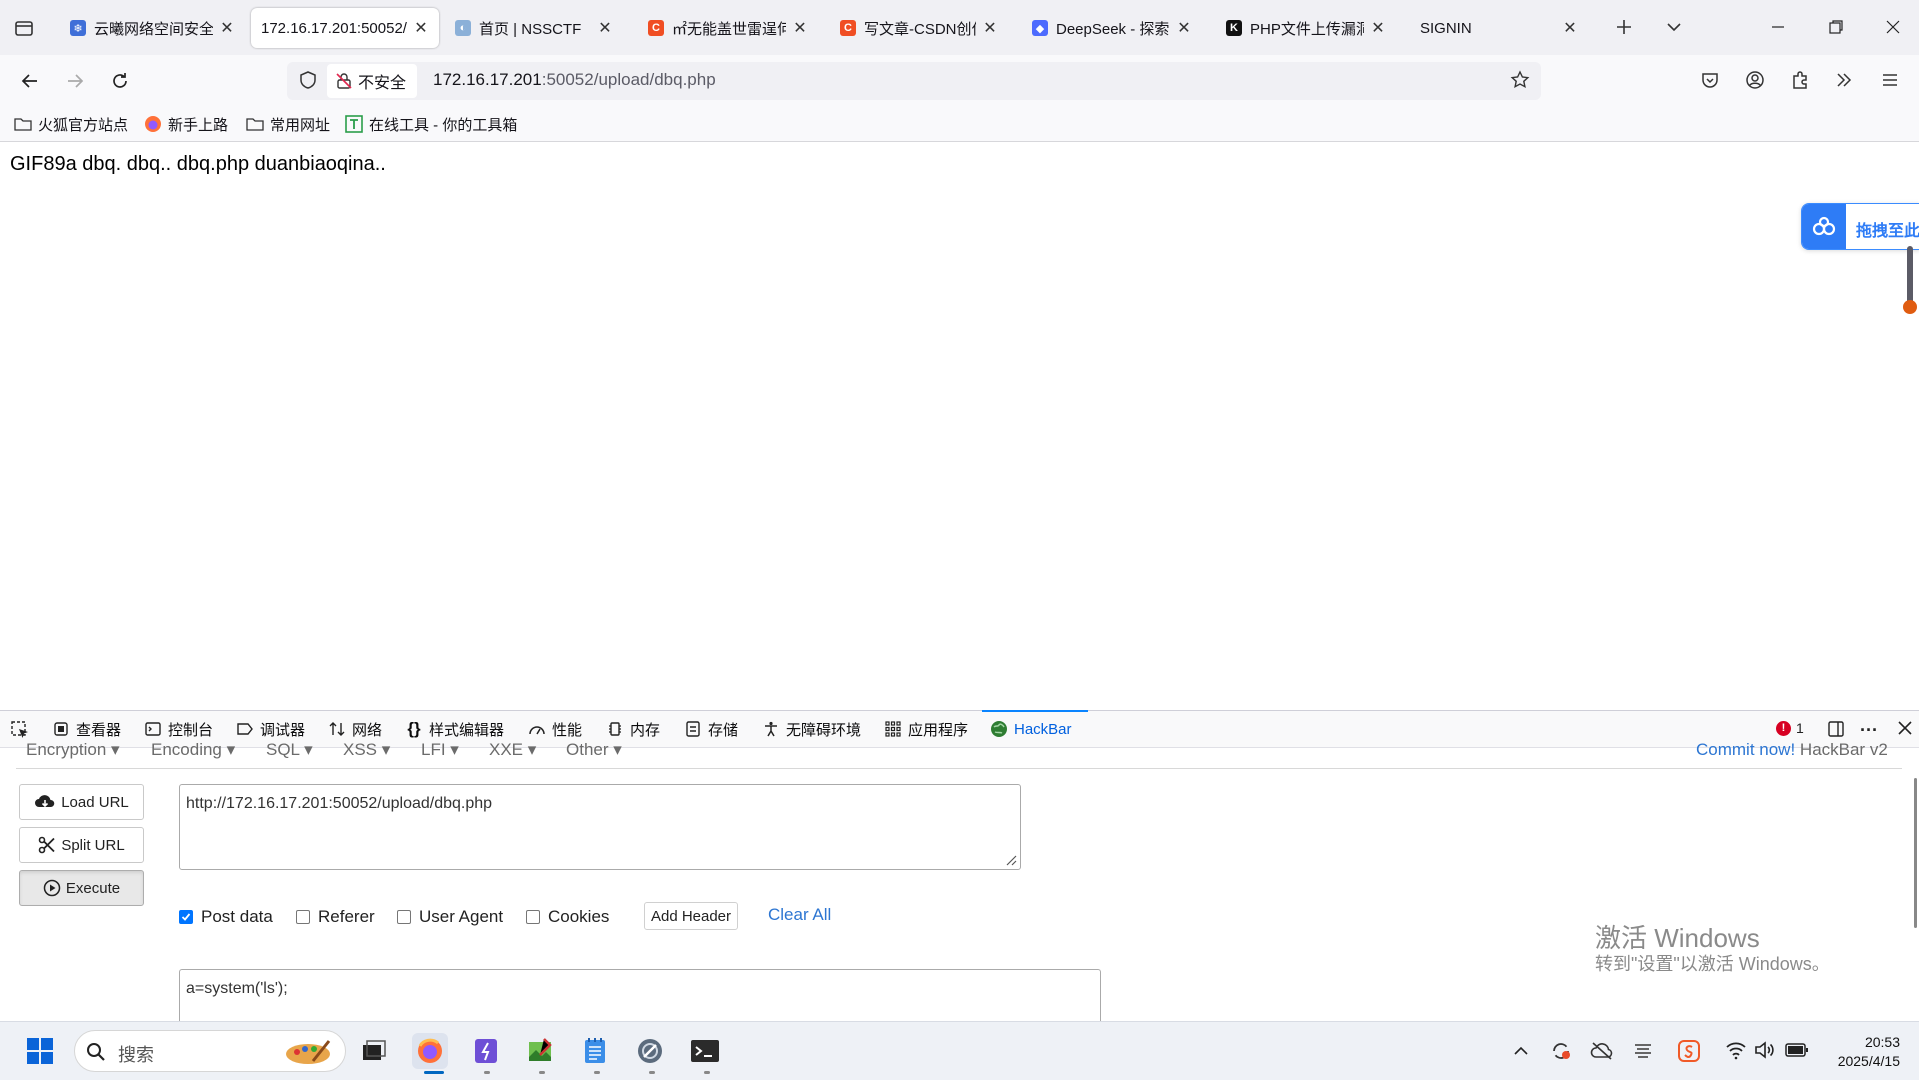 This screenshot has width=1919, height=1080. Describe the element at coordinates (178, 729) in the screenshot. I see `devtools-tab-console: 控制台` at that location.